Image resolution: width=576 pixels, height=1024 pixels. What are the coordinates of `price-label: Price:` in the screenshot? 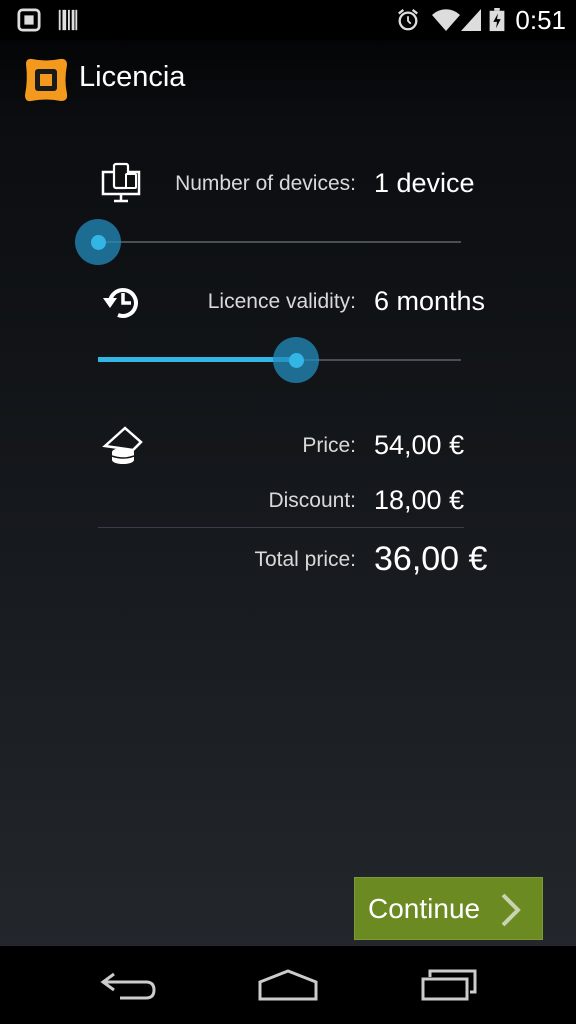 It's located at (329, 445).